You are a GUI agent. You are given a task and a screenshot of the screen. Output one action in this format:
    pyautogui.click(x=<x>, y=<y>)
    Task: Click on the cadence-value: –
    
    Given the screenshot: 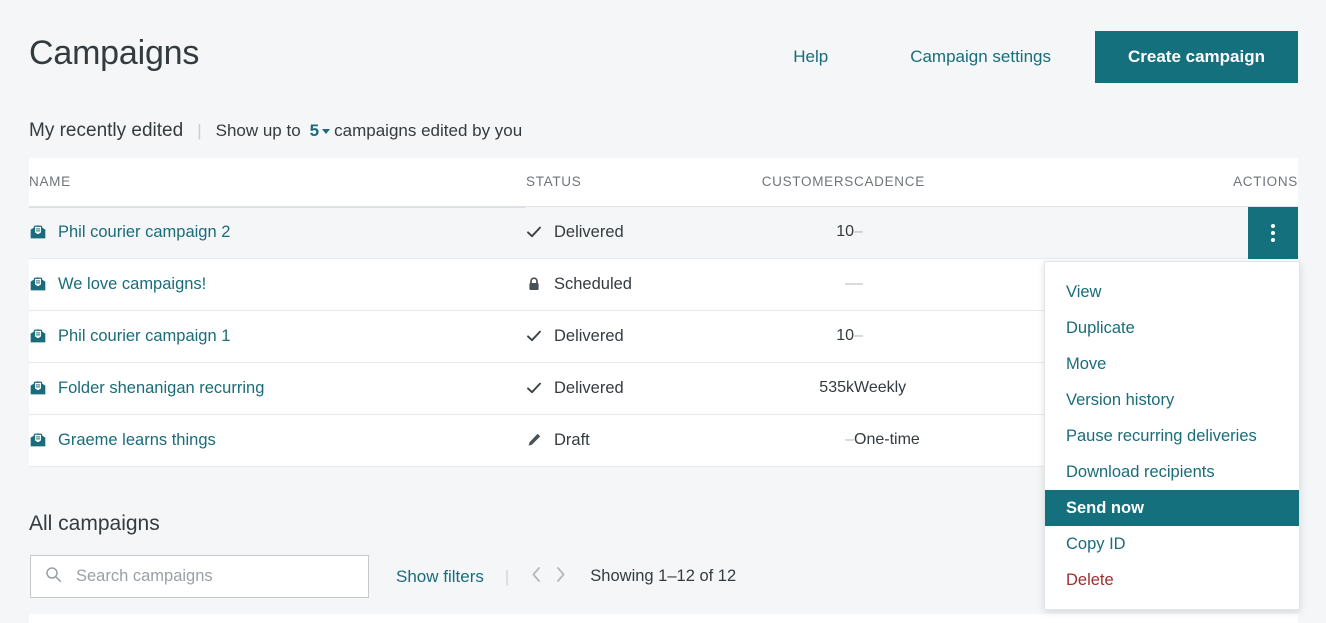 What is the action you would take?
    pyautogui.click(x=1015, y=232)
    